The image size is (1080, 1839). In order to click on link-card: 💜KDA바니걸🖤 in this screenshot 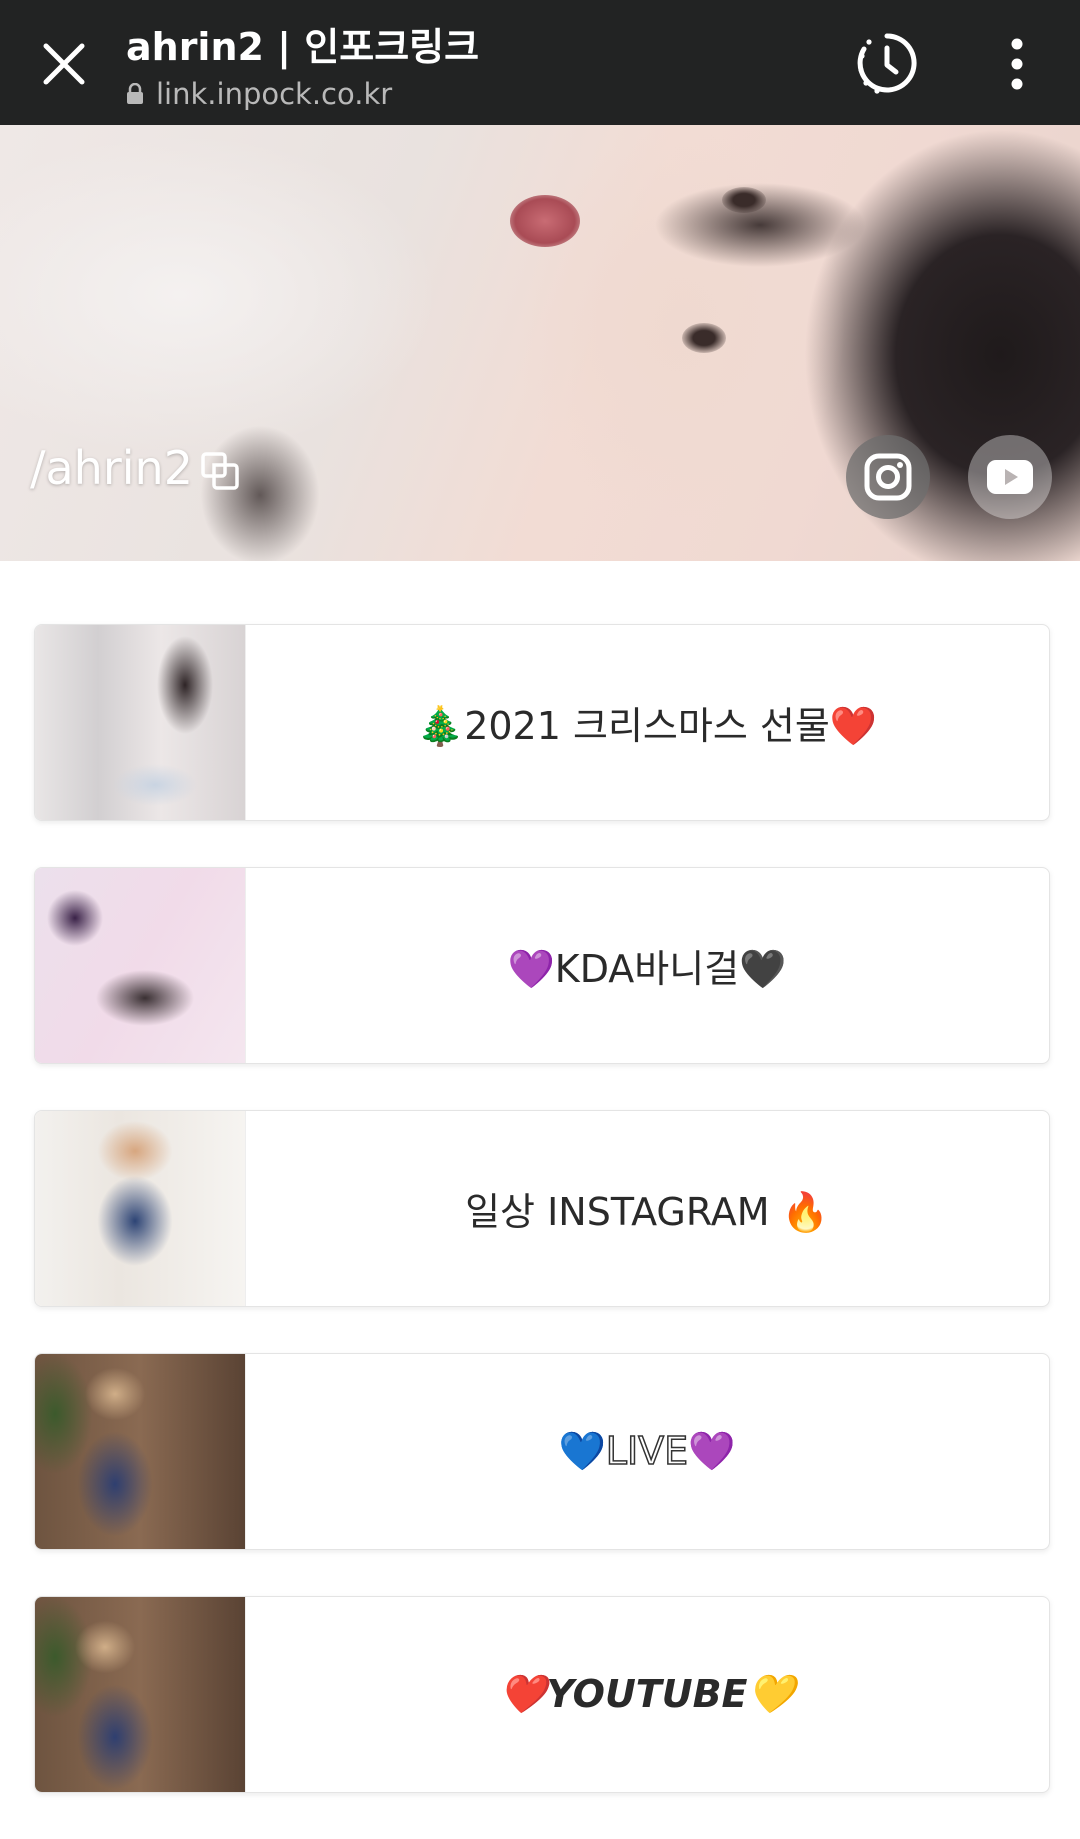, I will do `click(542, 965)`.